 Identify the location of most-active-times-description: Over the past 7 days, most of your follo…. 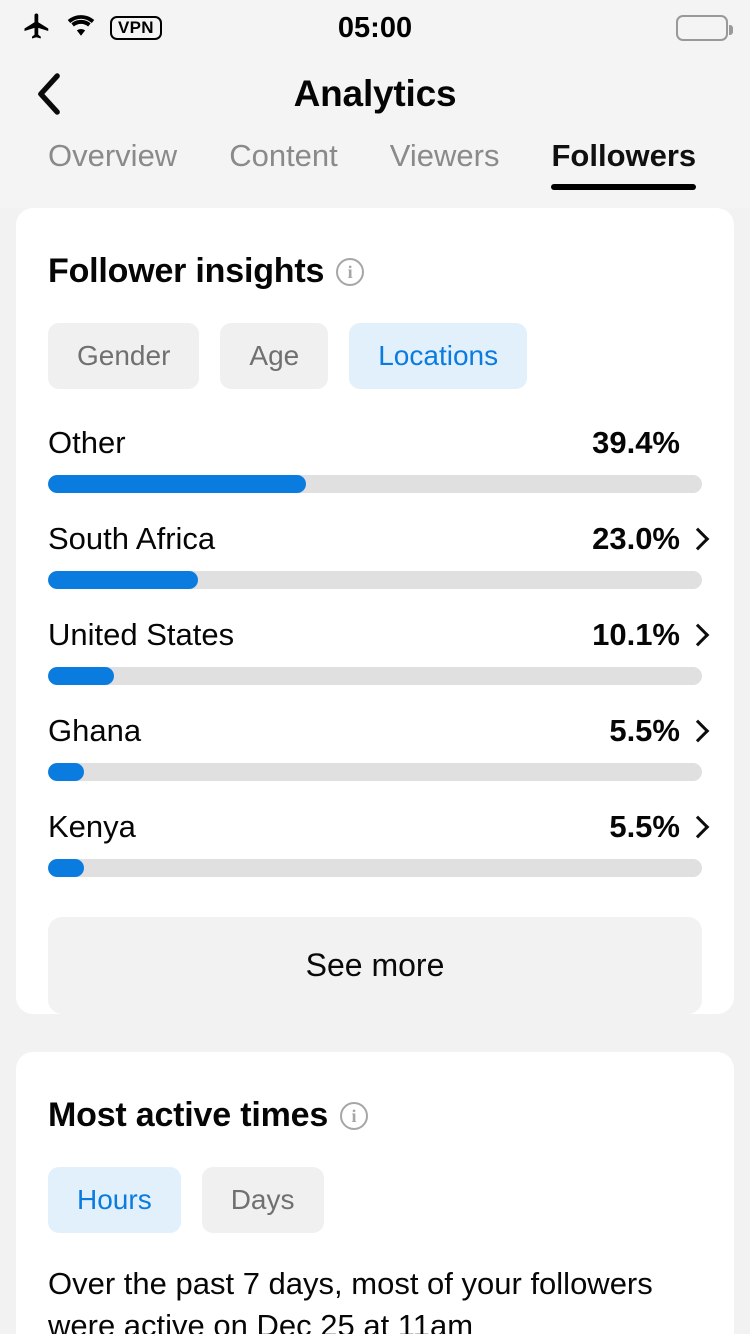
(350, 1300).